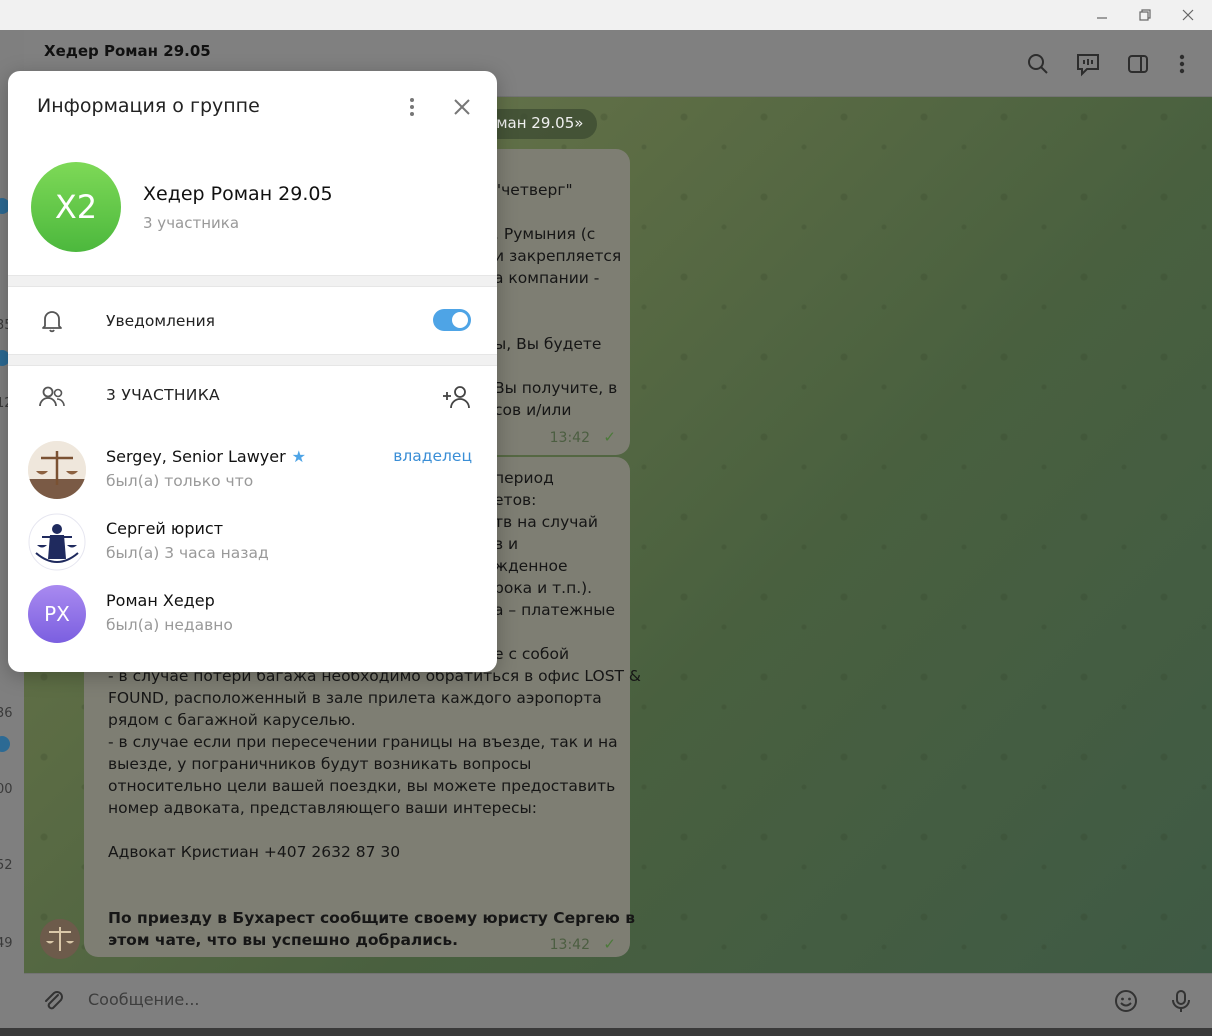  Describe the element at coordinates (187, 553) in the screenshot. I see `member-last-seen: был(а) 3 часа назад` at that location.